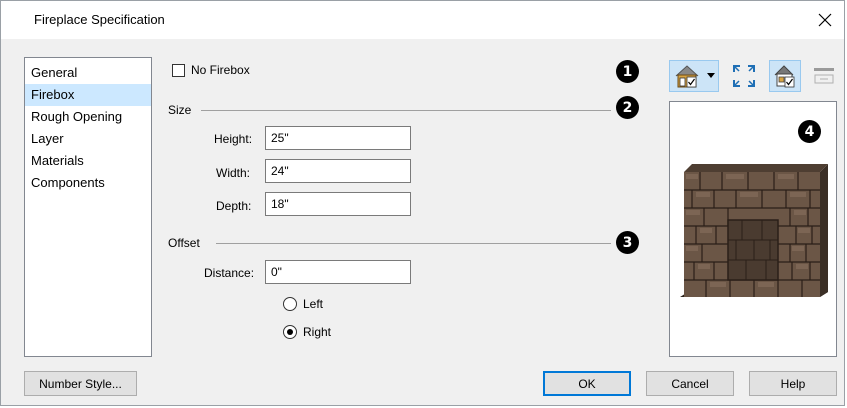 The height and width of the screenshot is (408, 847). Describe the element at coordinates (290, 332) in the screenshot. I see `right-radio` at that location.